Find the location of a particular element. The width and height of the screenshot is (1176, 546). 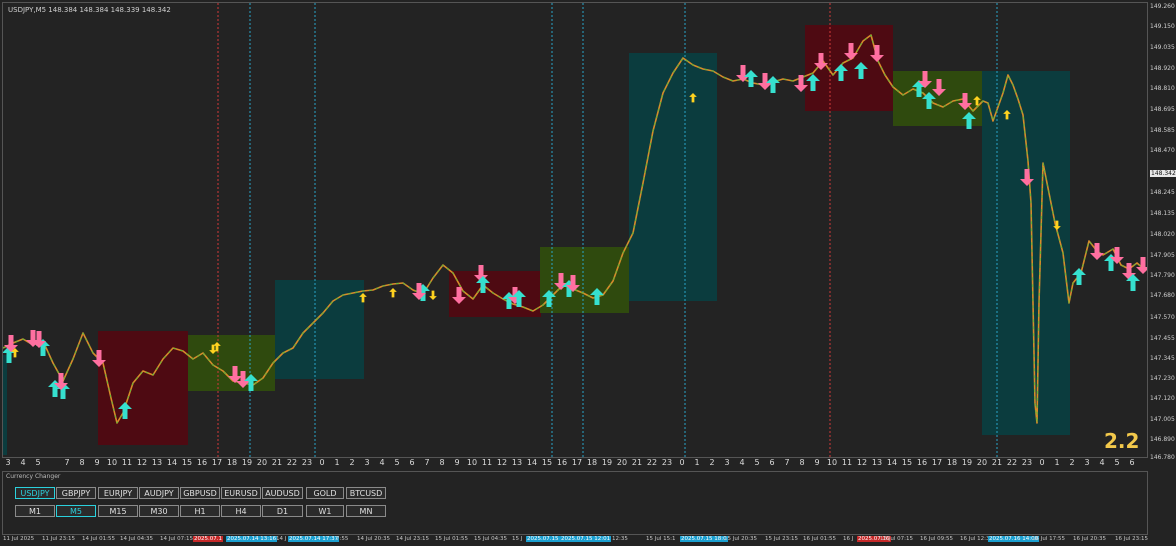

date-tick-label: 16 Jul 17:55 is located at coordinates (1048, 539).